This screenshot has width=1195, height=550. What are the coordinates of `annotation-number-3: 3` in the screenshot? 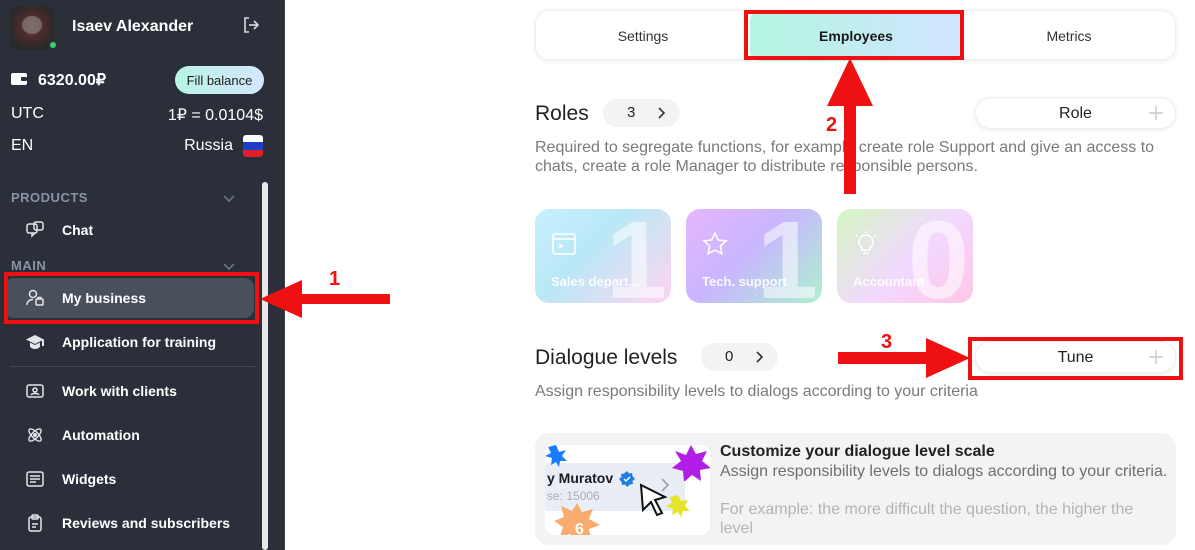 It's located at (887, 342).